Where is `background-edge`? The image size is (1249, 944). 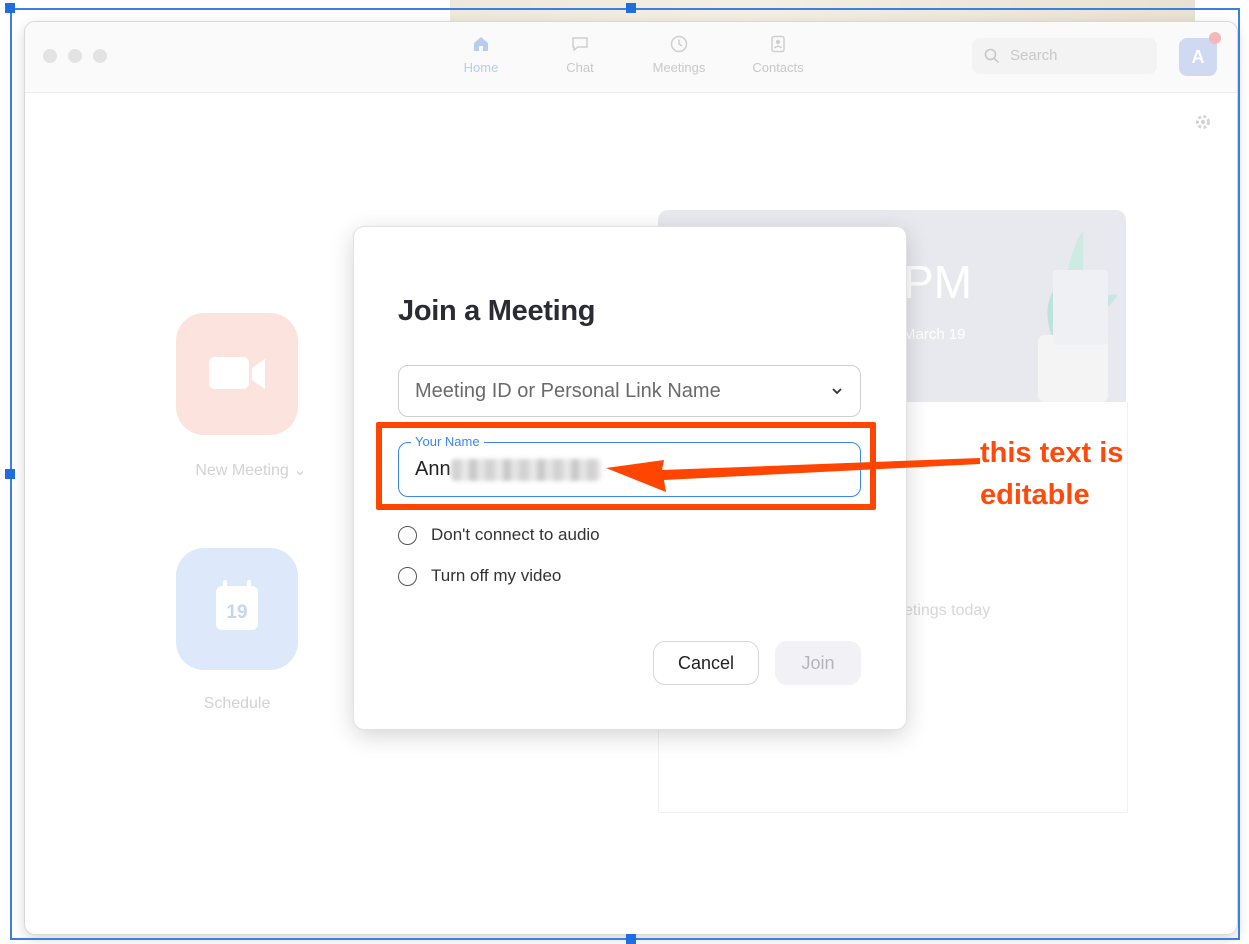
background-edge is located at coordinates (1242, 472).